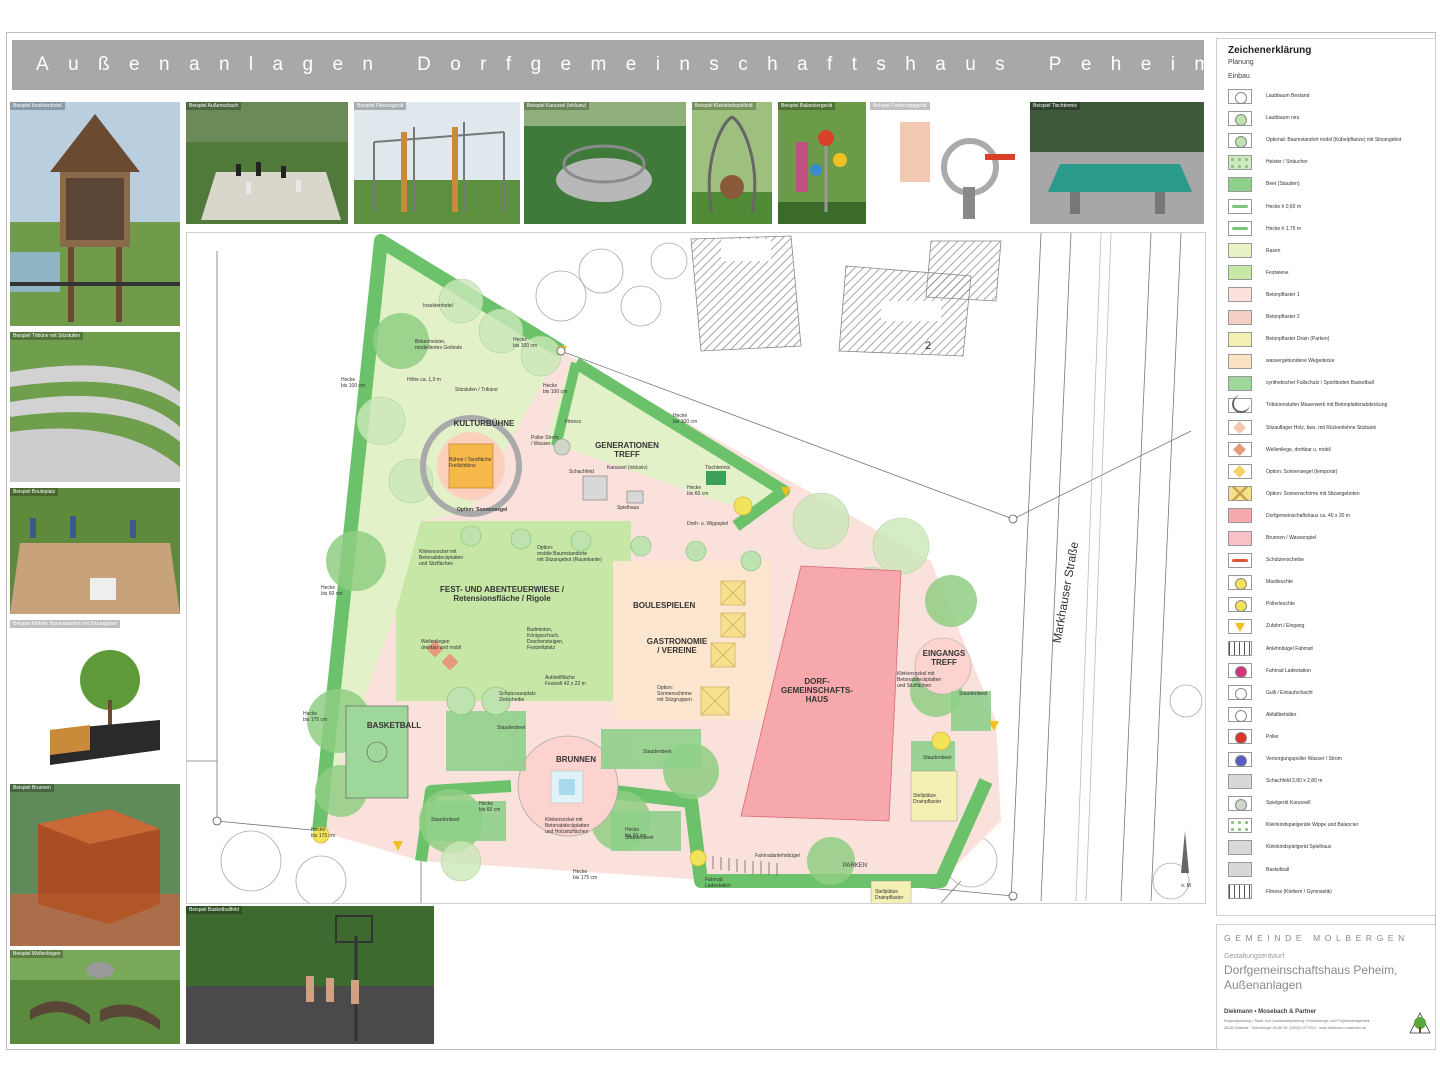  What do you see at coordinates (605, 163) in the screenshot?
I see `karussel-image` at bounding box center [605, 163].